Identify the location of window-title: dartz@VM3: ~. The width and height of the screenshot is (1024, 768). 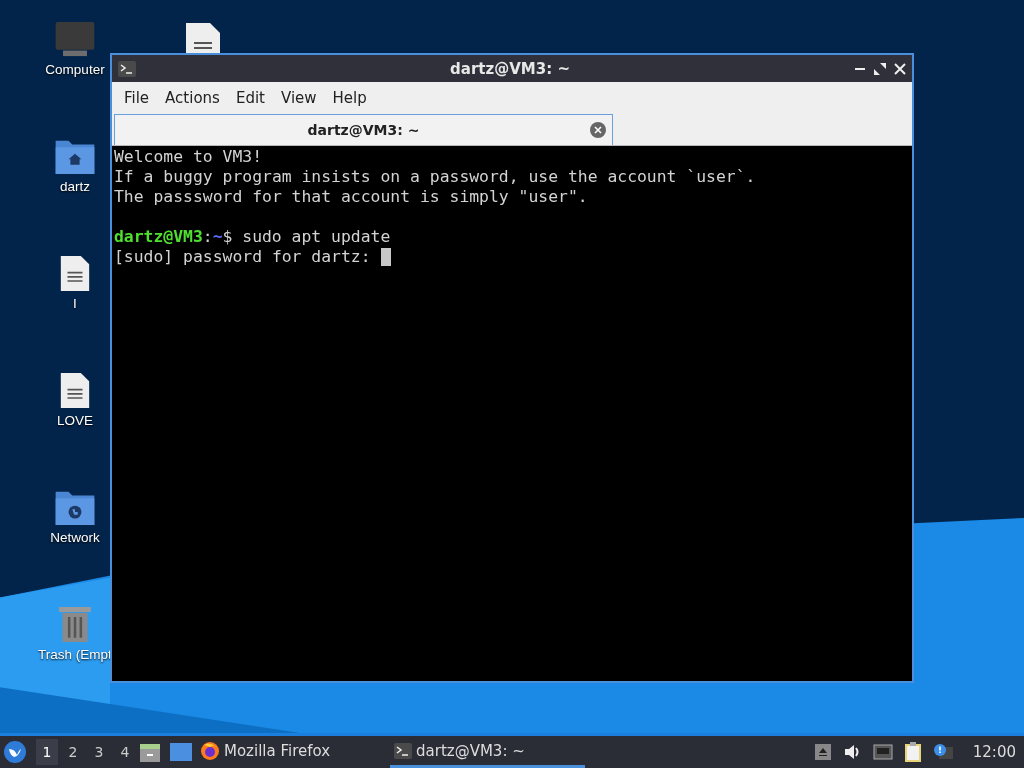
(510, 68).